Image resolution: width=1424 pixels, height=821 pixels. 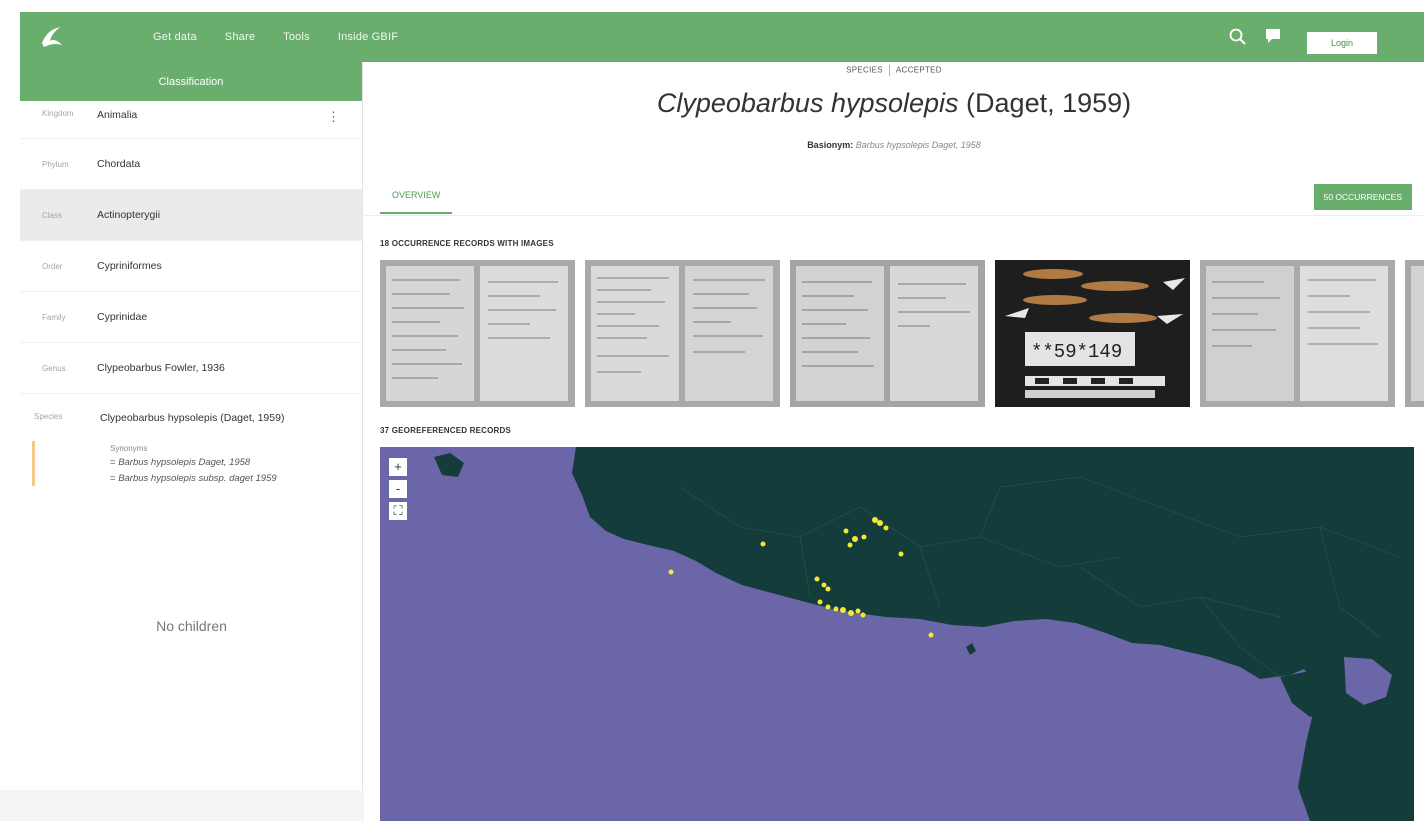 I want to click on rank-row-genus: Genus Clypeobarbus Fowler, 1936, so click(x=191, y=368).